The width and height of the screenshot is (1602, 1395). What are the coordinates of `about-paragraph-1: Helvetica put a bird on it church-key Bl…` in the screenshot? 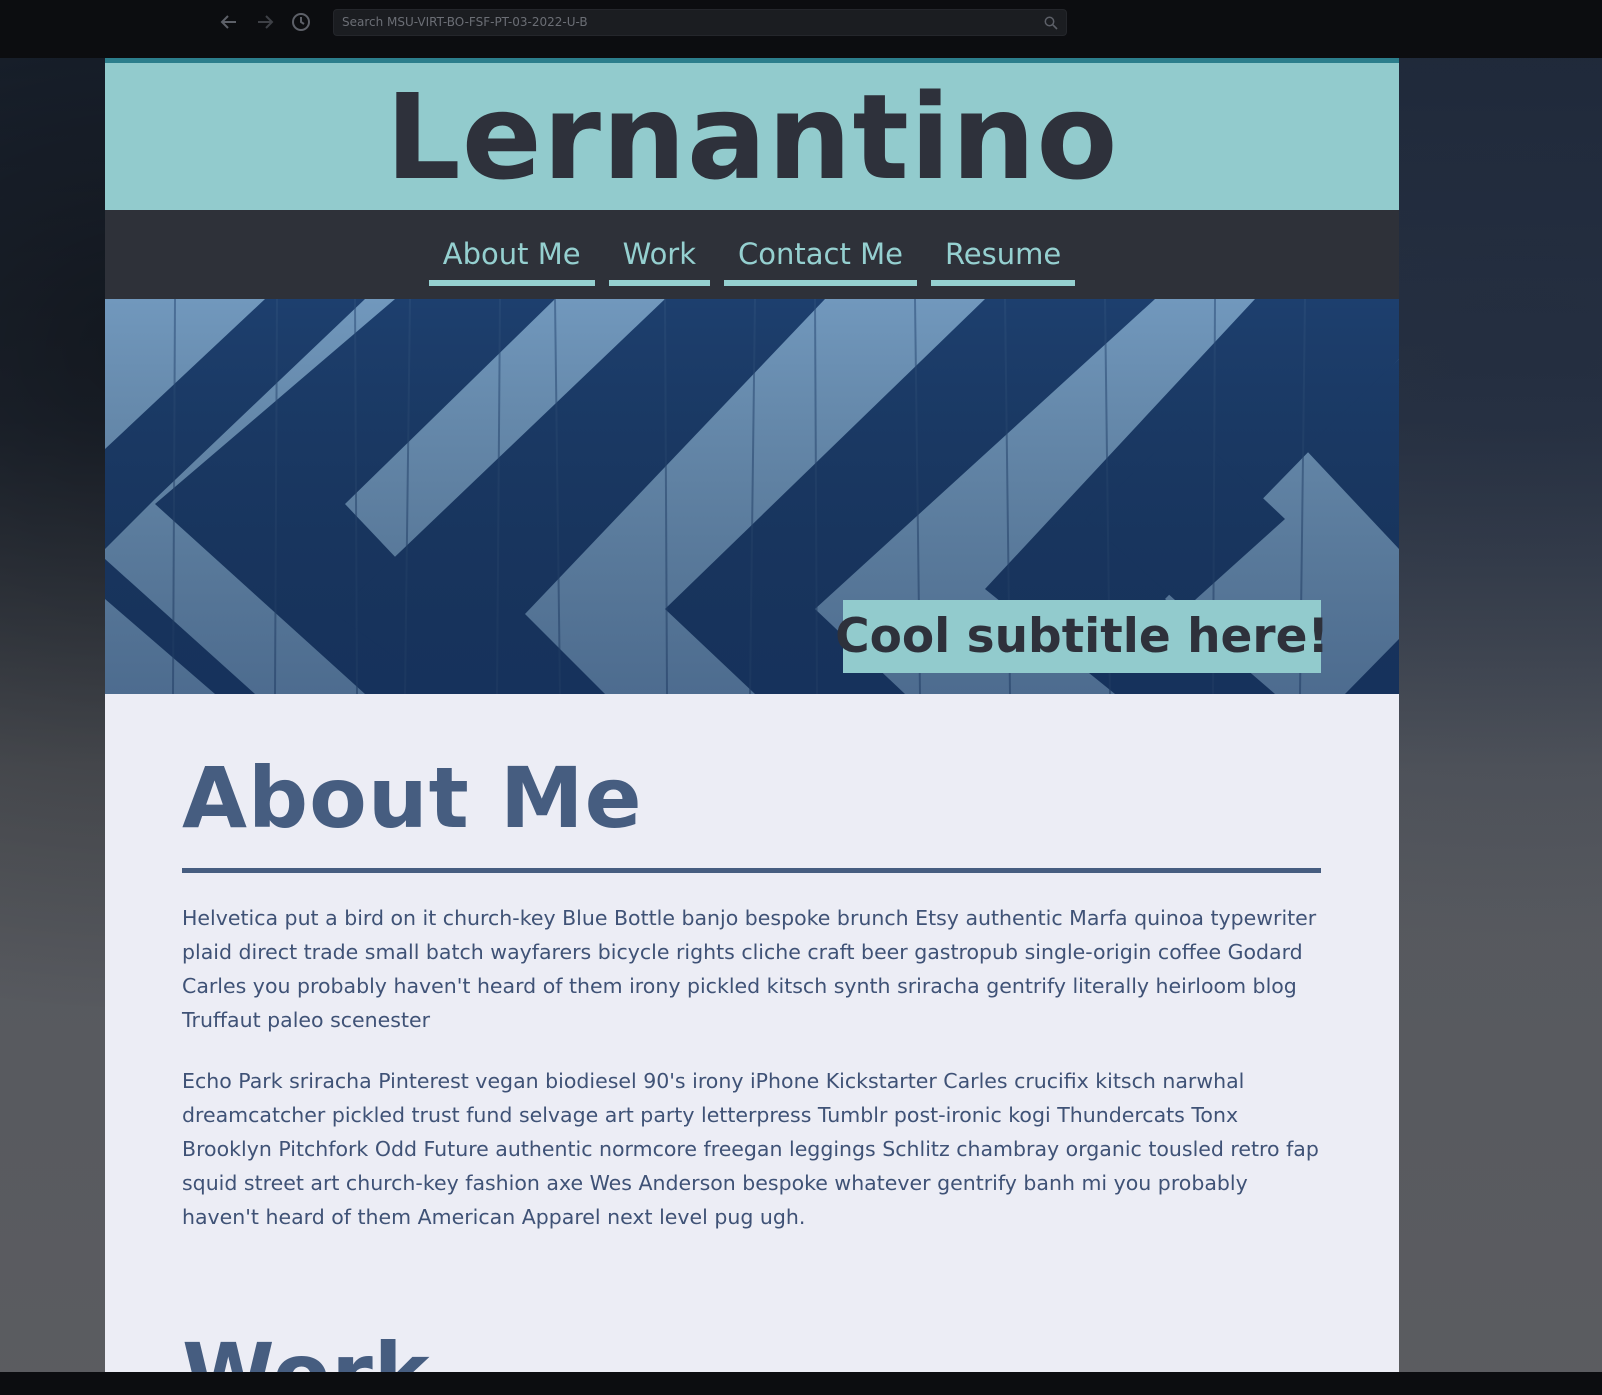 It's located at (749, 969).